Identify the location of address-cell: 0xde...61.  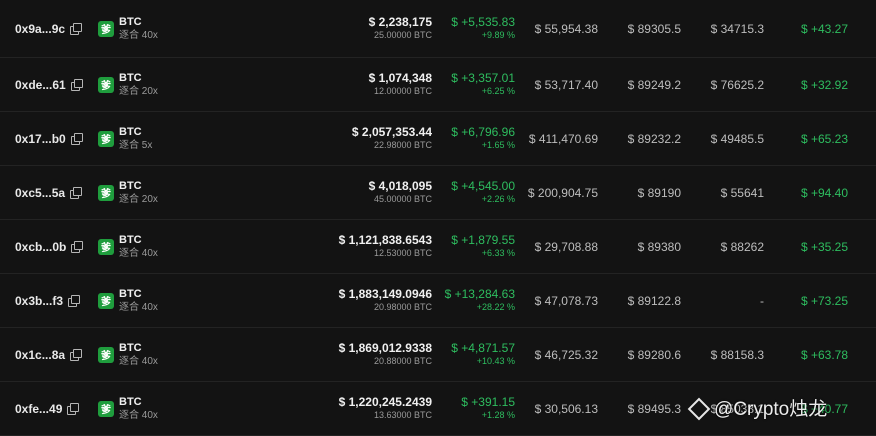
(49, 84).